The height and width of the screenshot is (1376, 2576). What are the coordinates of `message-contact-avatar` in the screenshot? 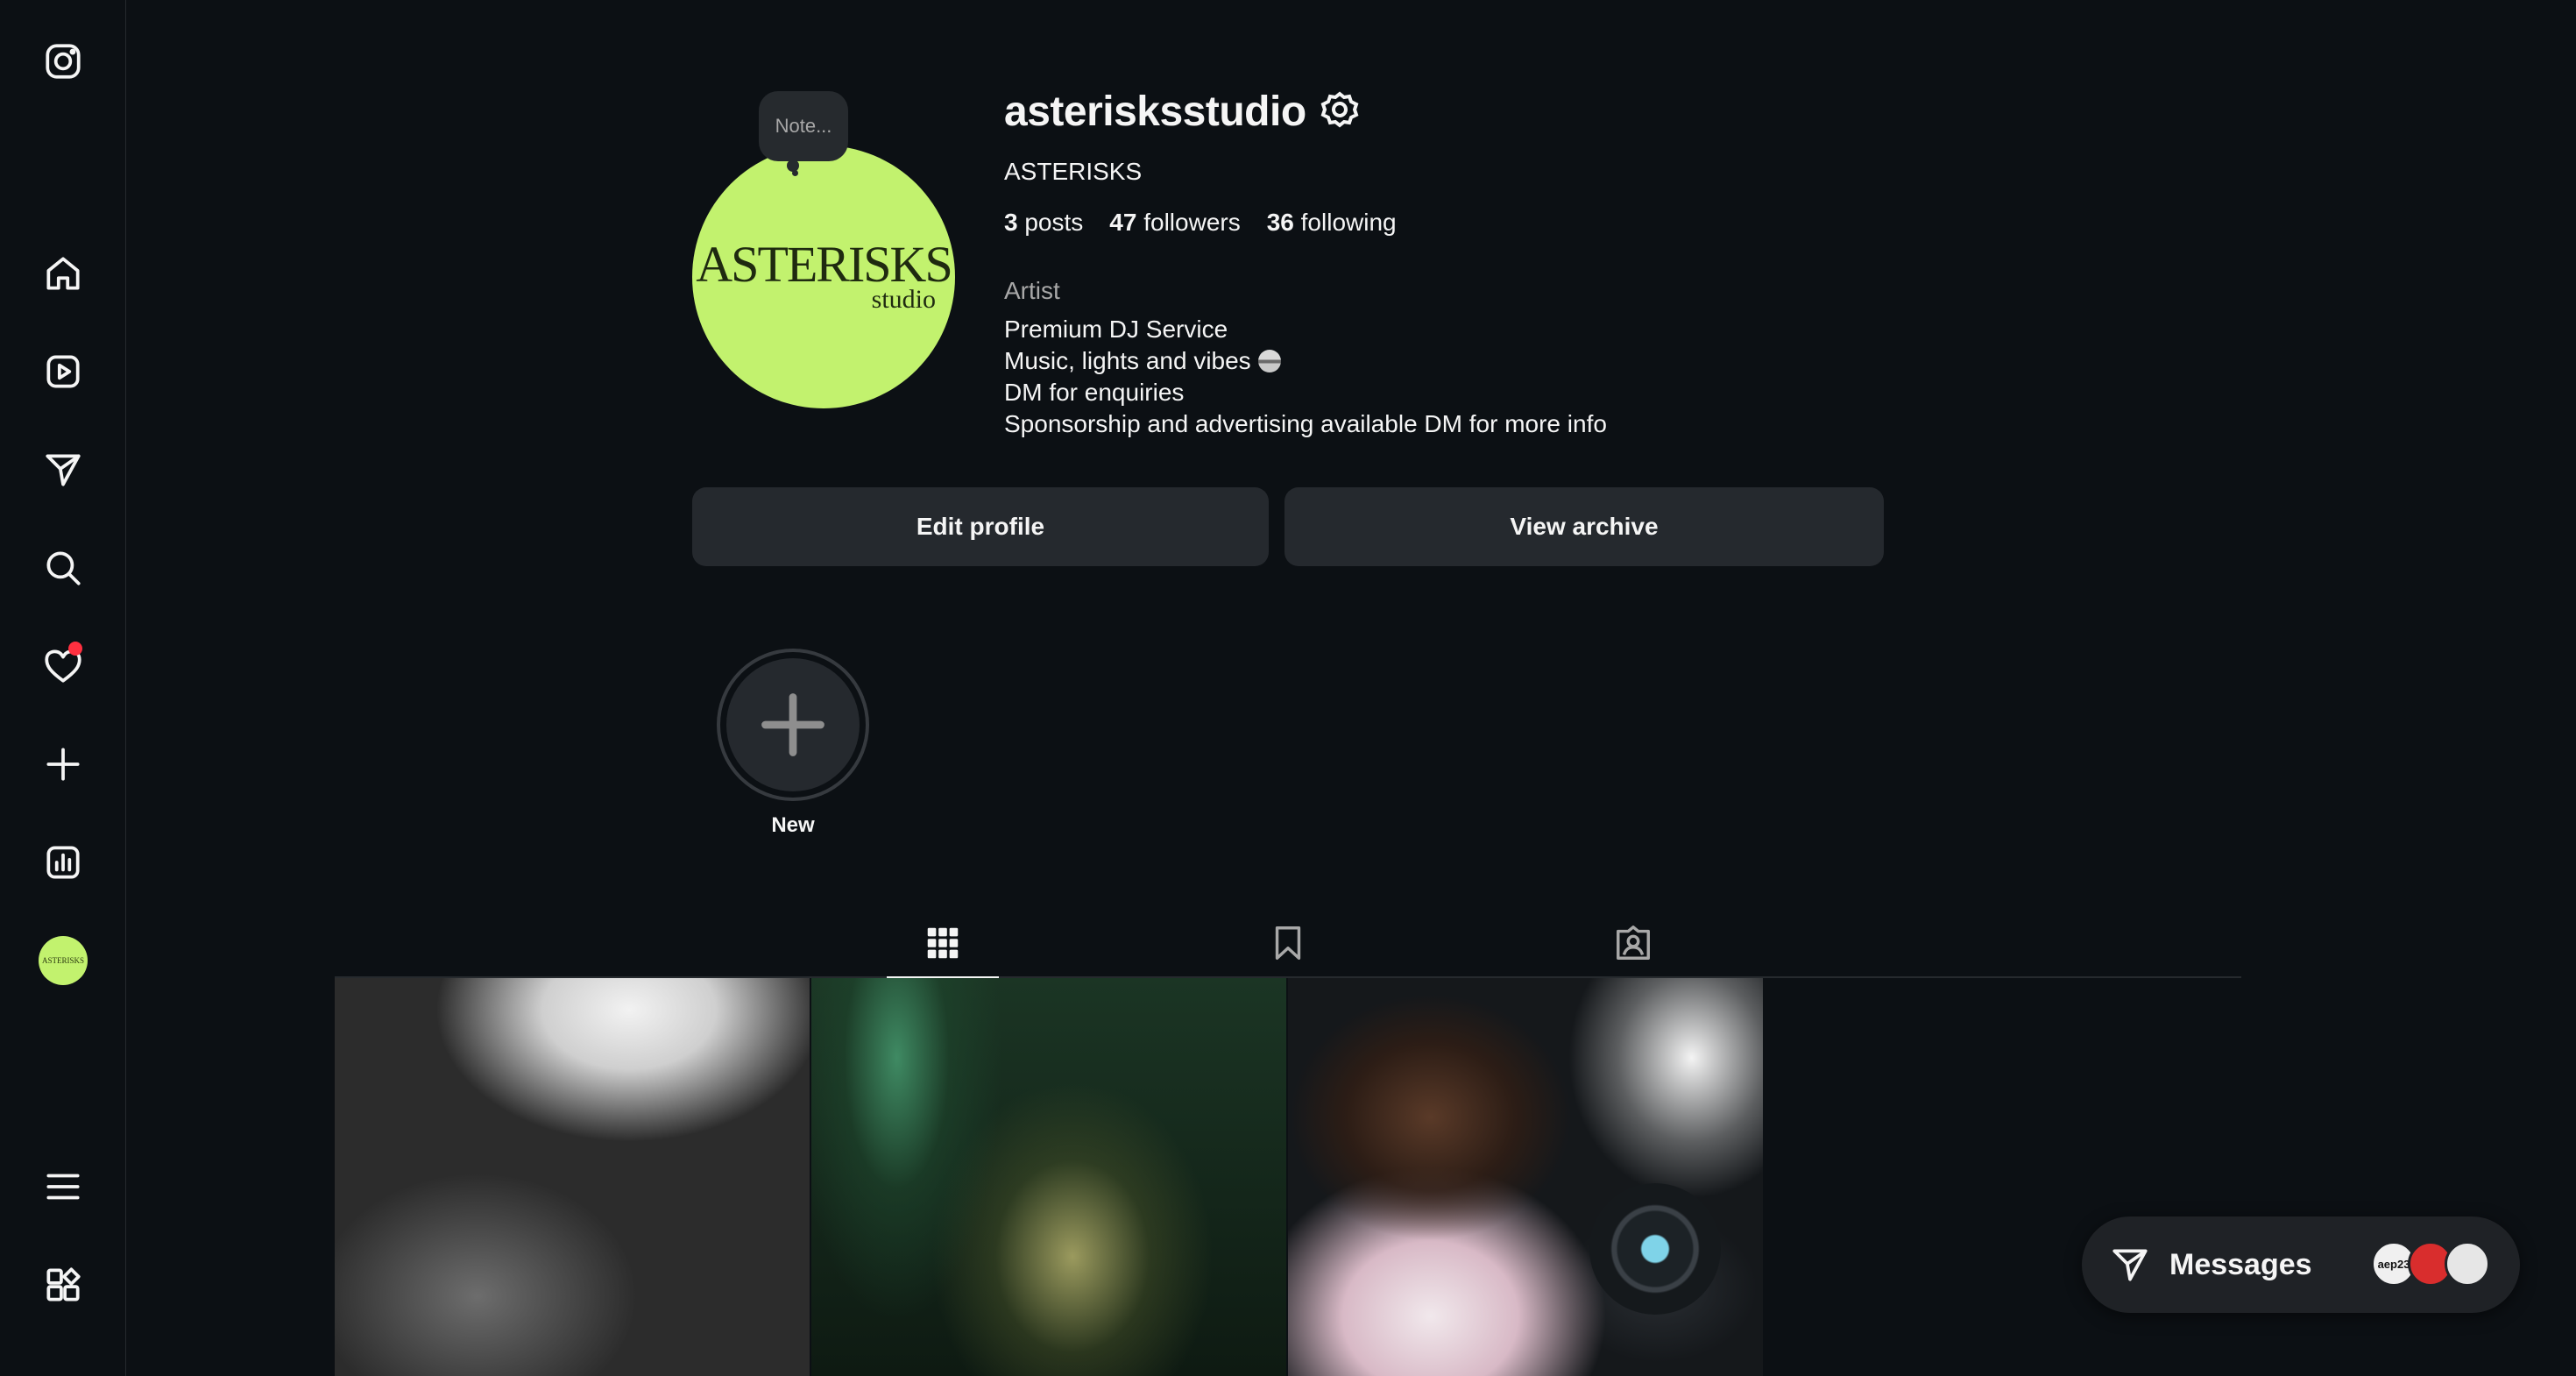 It's located at (2467, 1264).